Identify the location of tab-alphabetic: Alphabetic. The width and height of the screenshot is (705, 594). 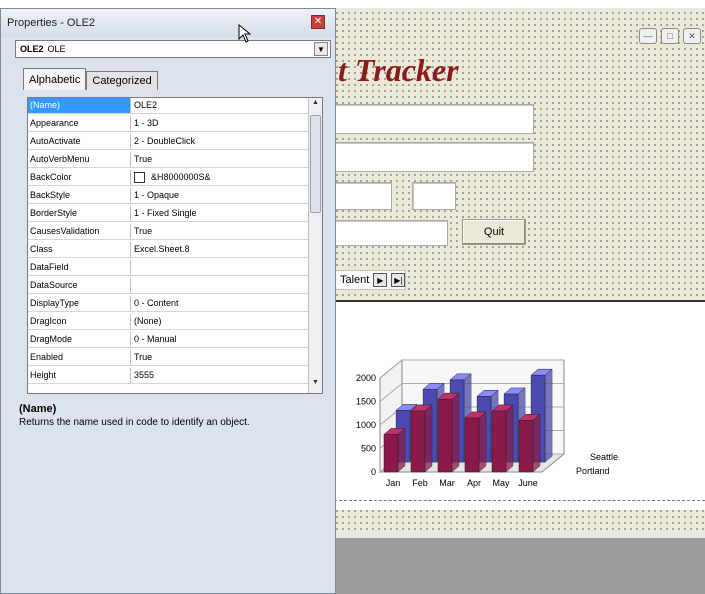
(55, 79).